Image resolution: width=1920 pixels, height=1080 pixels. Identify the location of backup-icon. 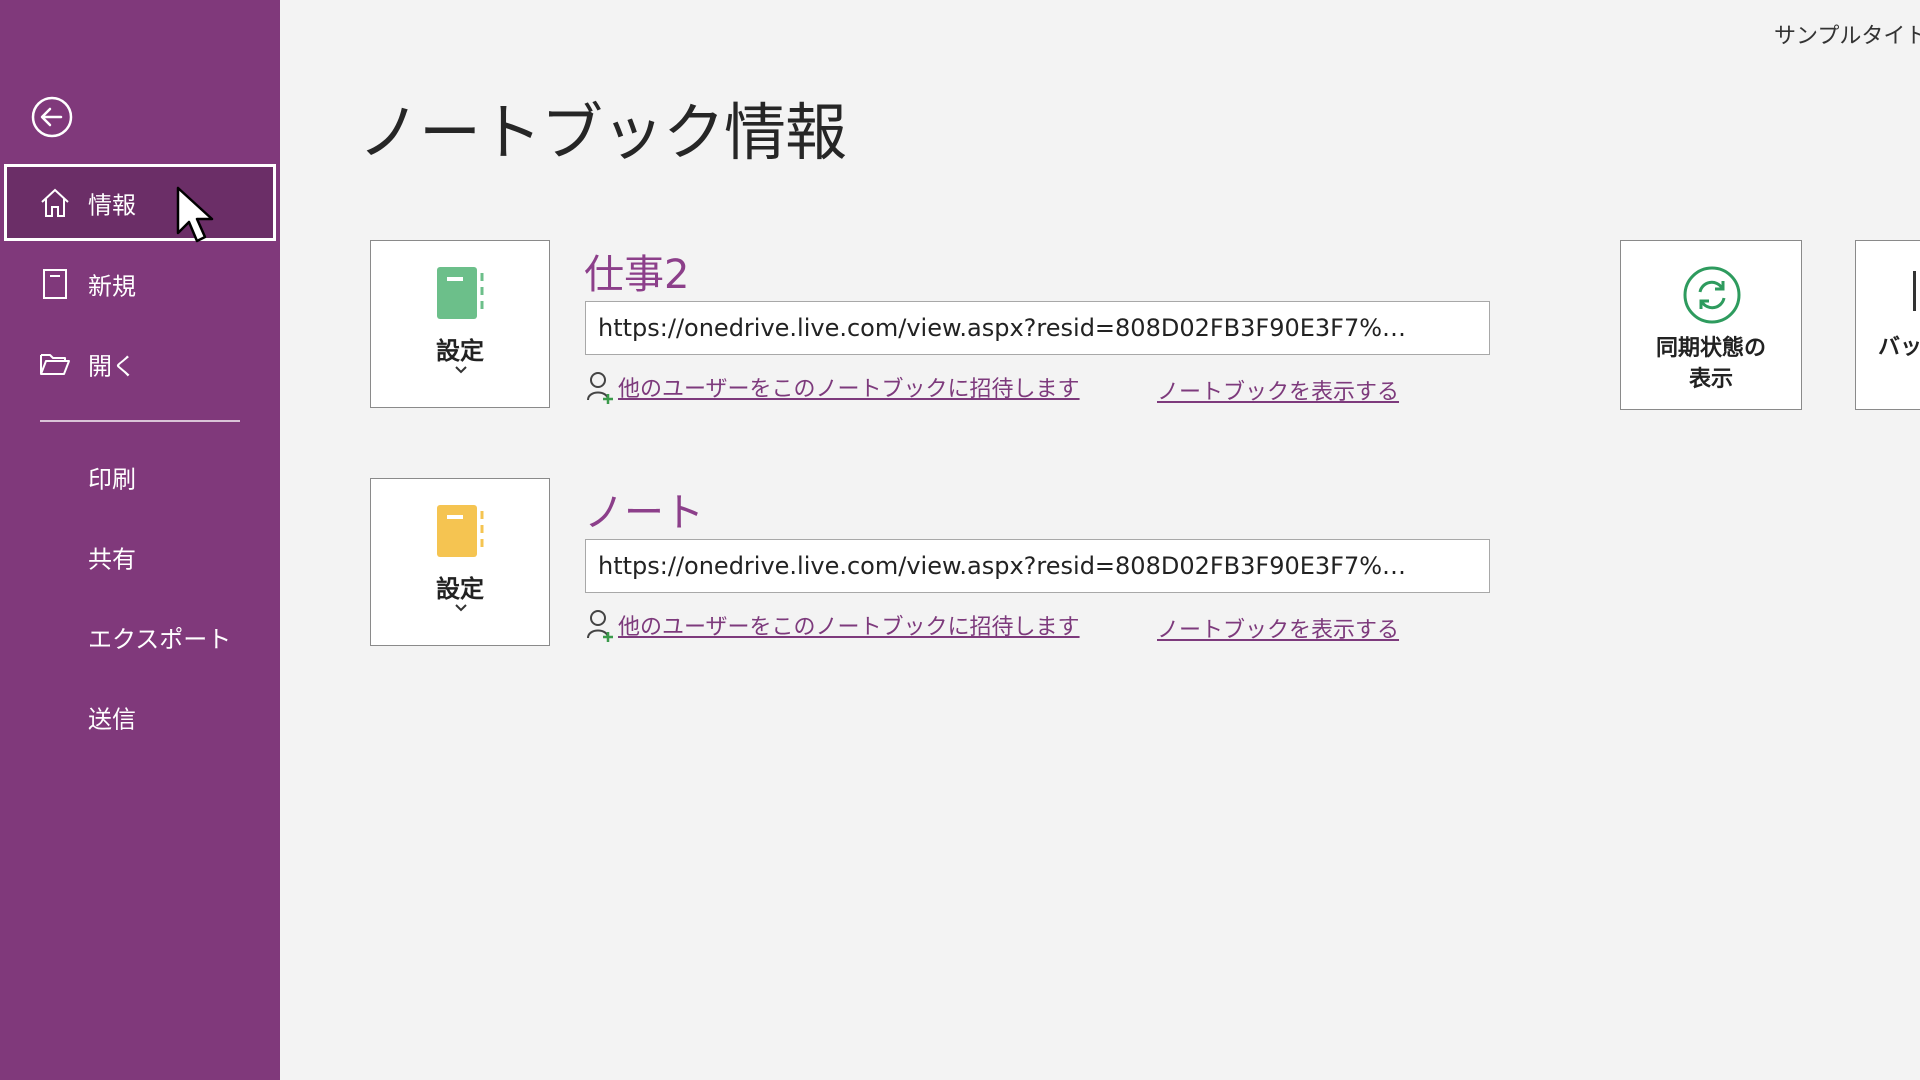
(1916, 291).